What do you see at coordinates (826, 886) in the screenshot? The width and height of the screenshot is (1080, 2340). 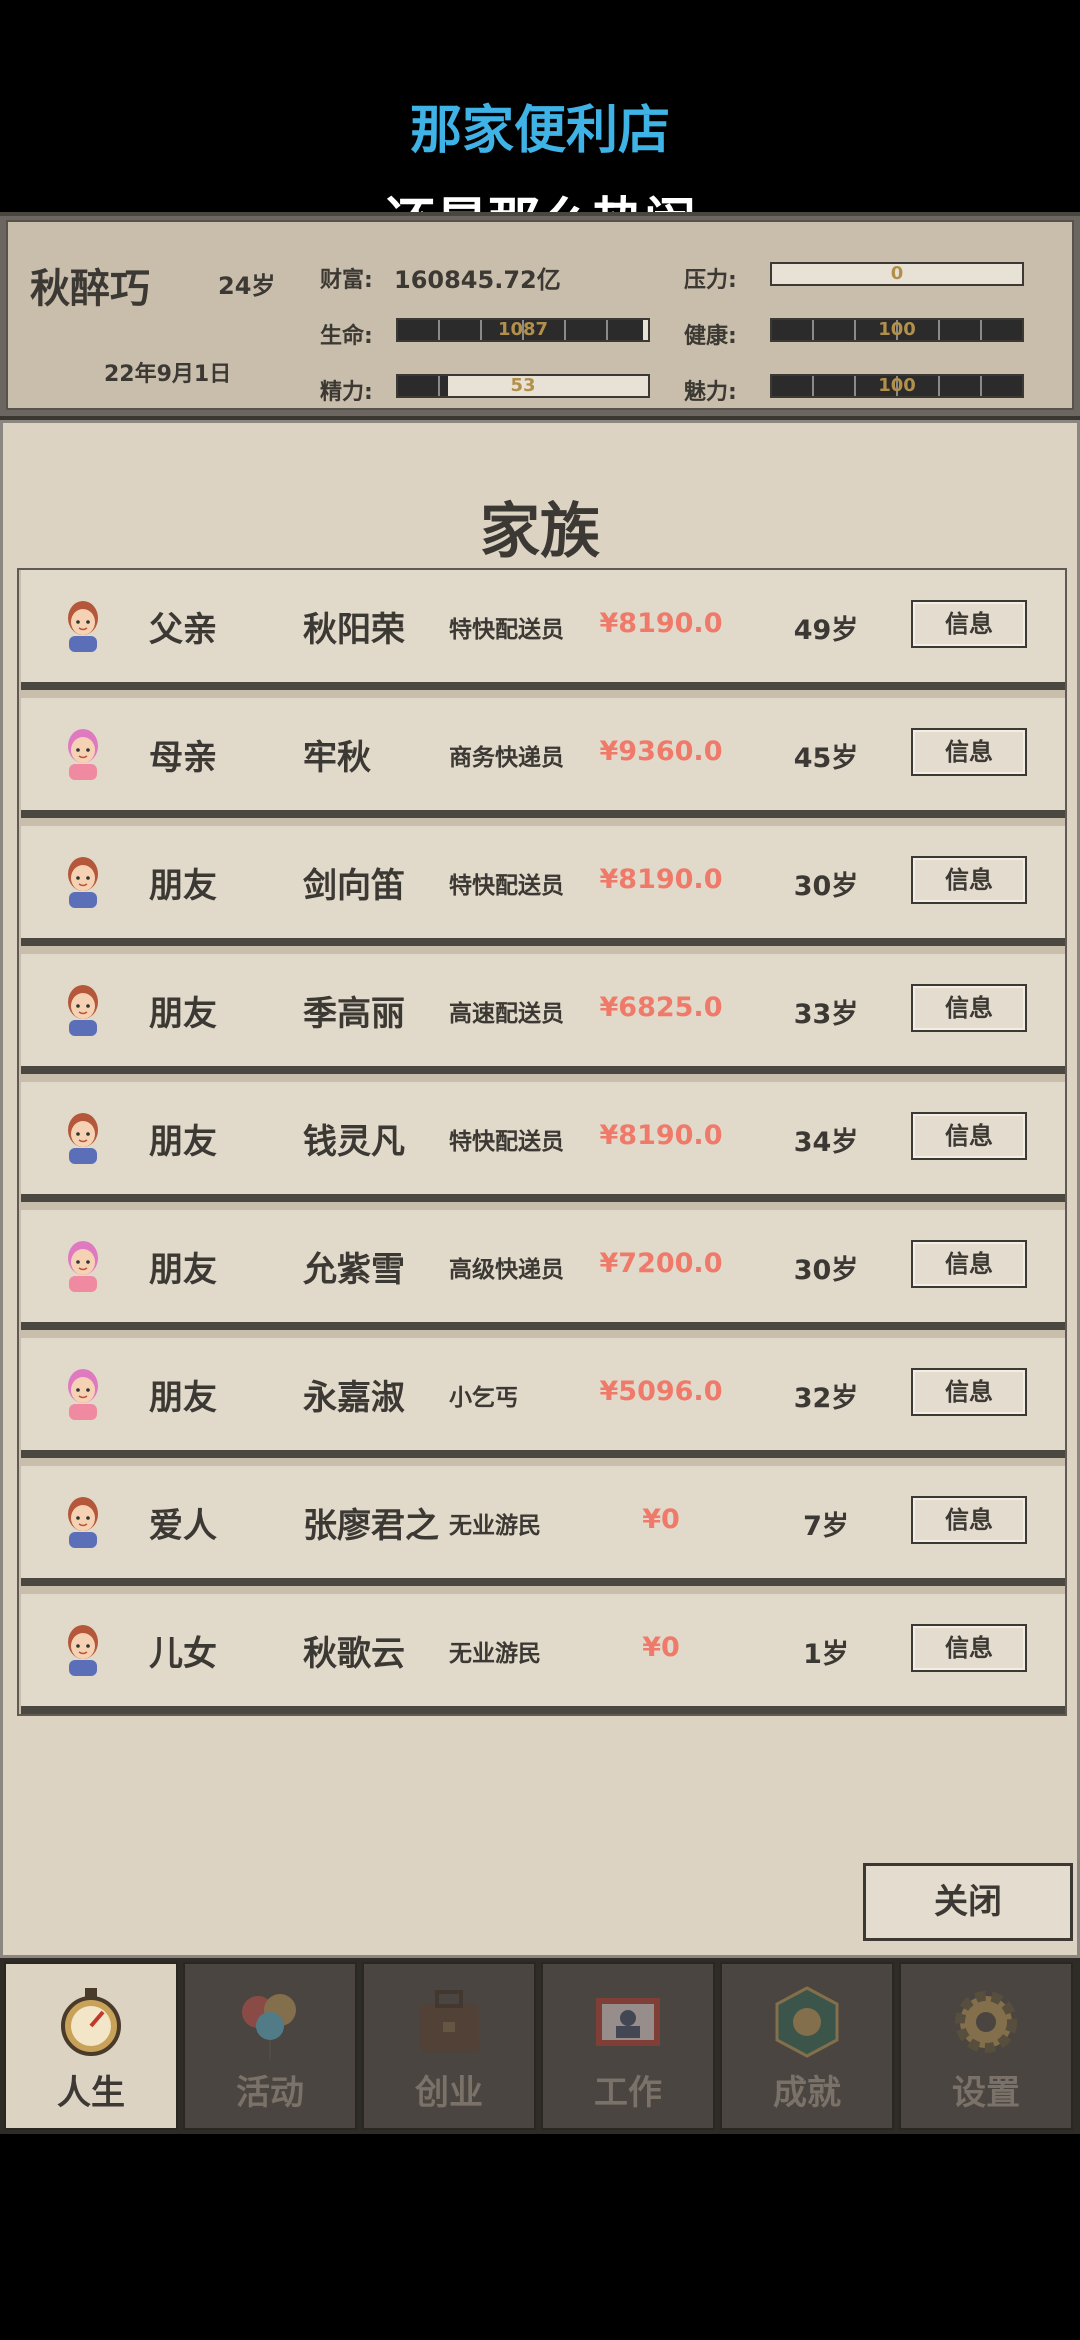 I see `member-age: 30岁` at bounding box center [826, 886].